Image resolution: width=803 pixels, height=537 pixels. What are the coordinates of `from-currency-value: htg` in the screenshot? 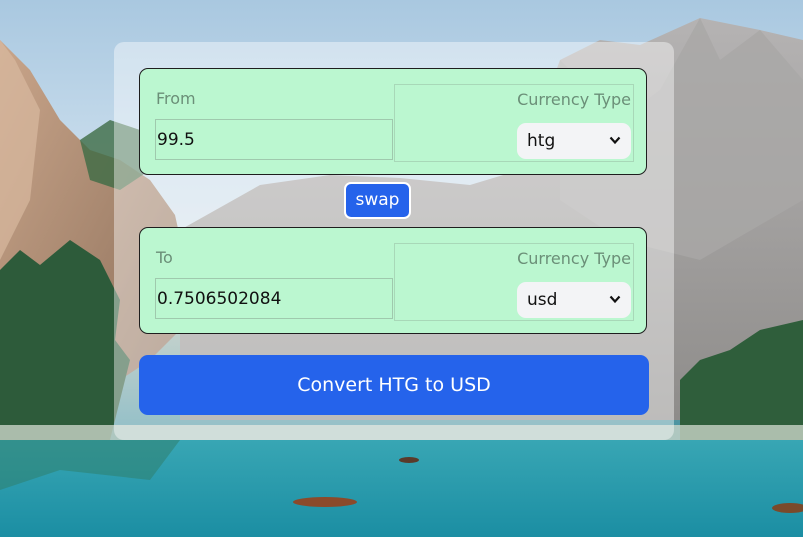 It's located at (541, 141).